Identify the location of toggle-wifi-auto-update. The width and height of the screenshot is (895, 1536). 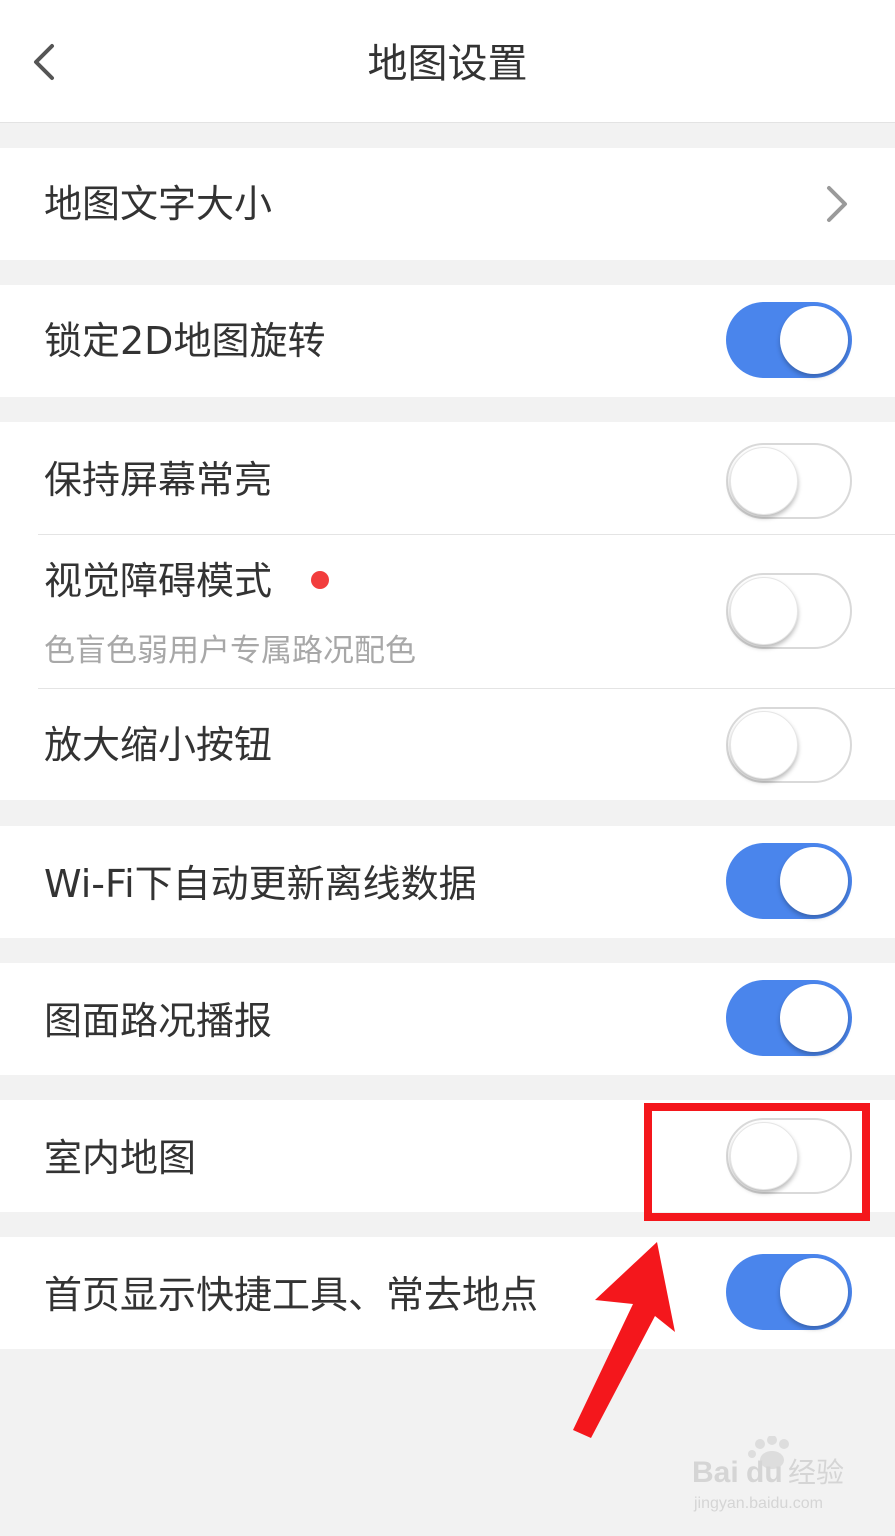
(789, 881).